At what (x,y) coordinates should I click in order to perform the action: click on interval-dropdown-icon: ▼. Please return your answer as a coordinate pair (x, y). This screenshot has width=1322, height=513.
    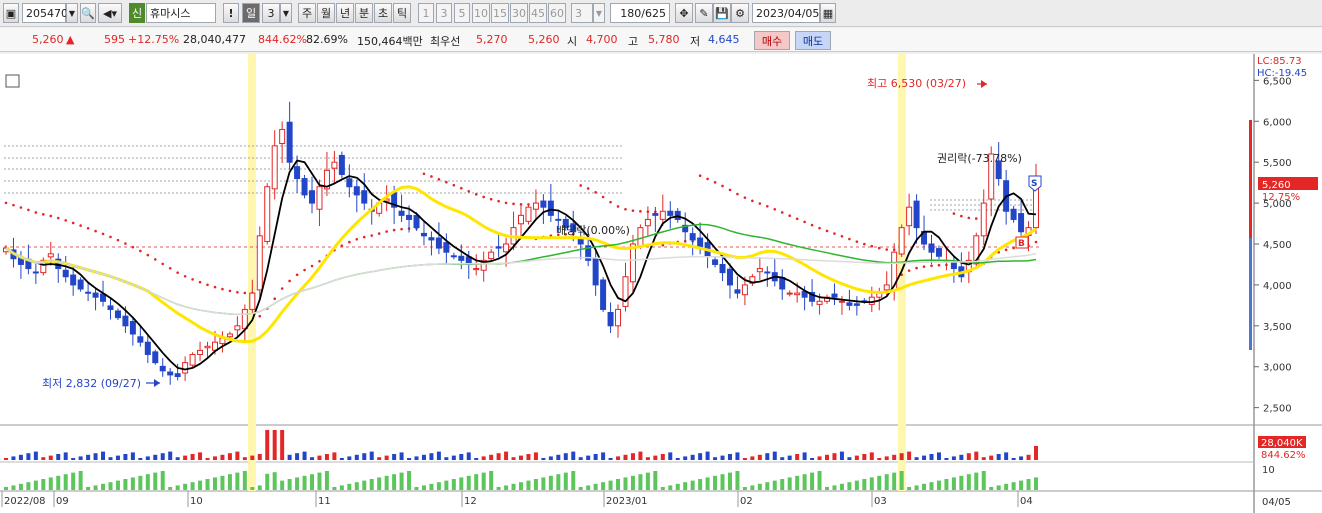
    Looking at the image, I should click on (599, 13).